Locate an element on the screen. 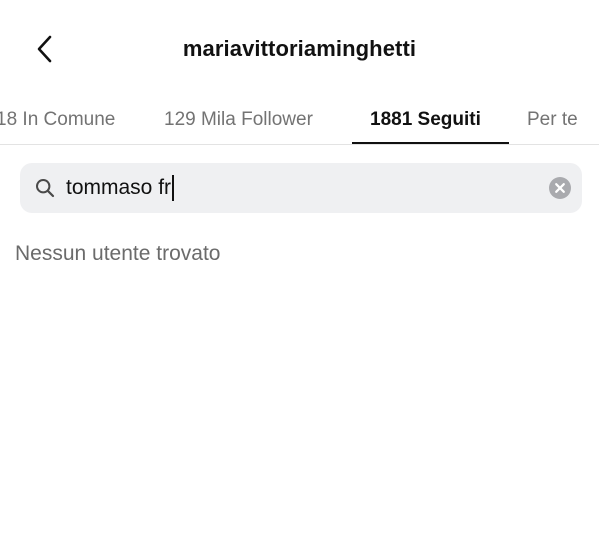  search-query-text: tommaso fr is located at coordinates (119, 187).